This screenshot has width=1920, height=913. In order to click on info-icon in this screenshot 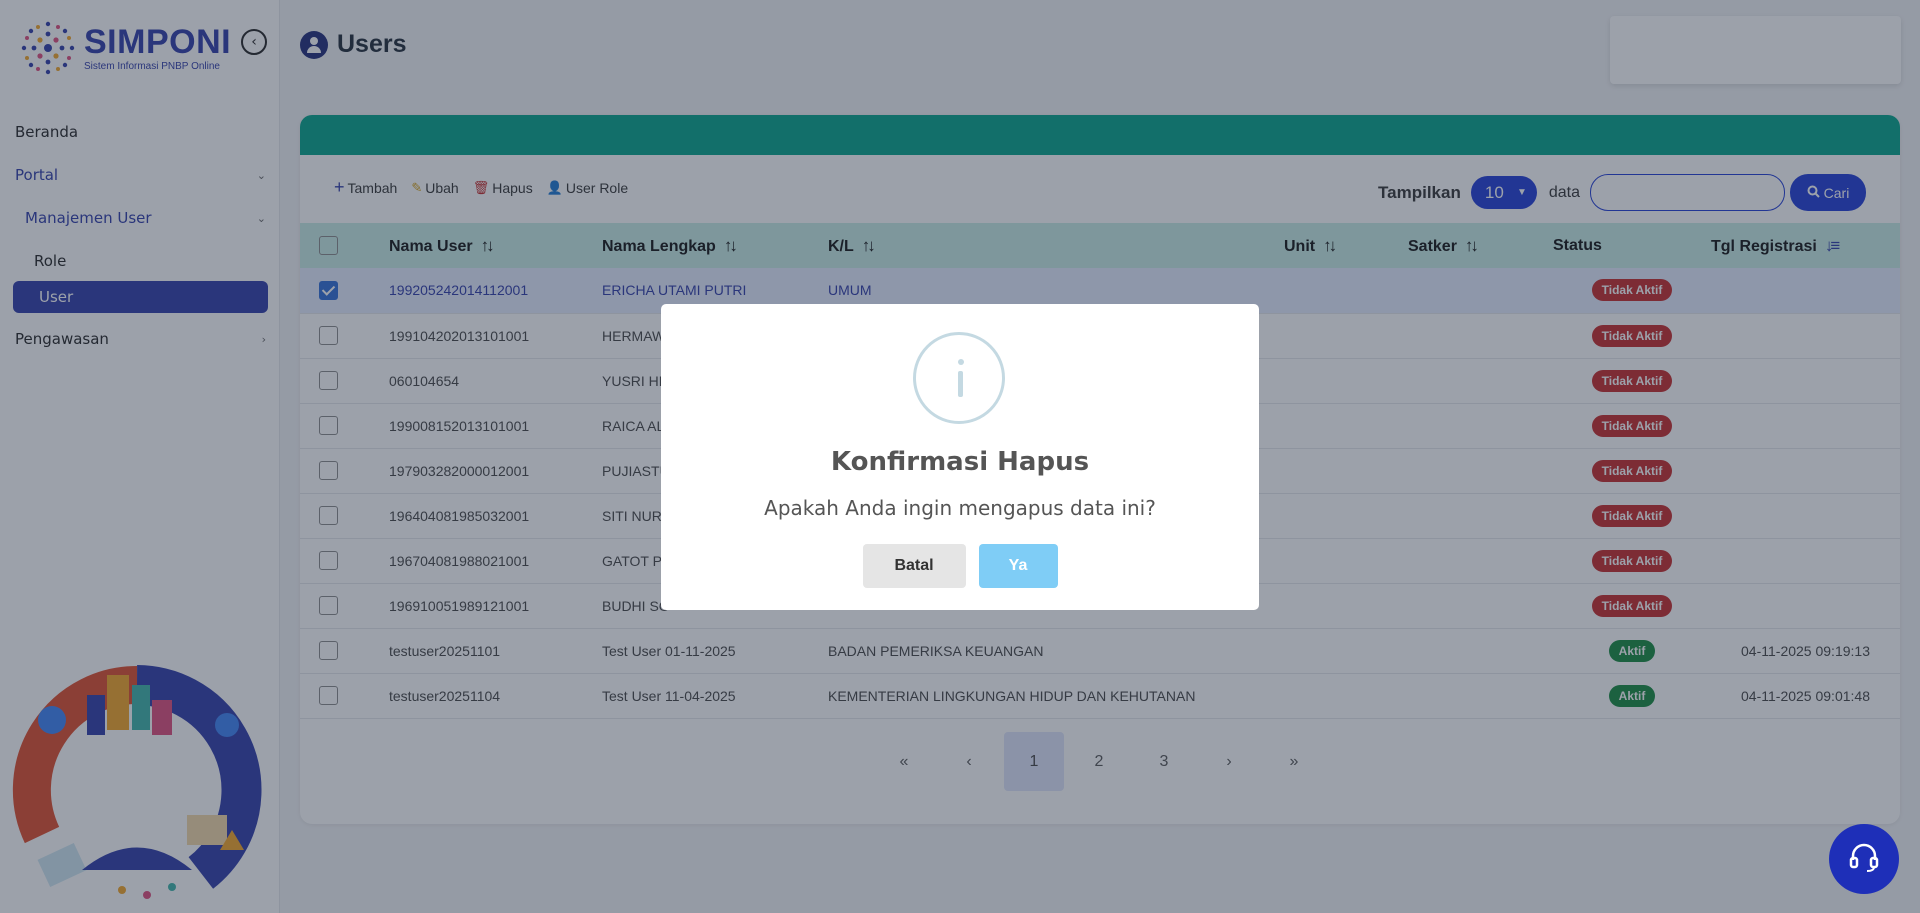, I will do `click(959, 378)`.